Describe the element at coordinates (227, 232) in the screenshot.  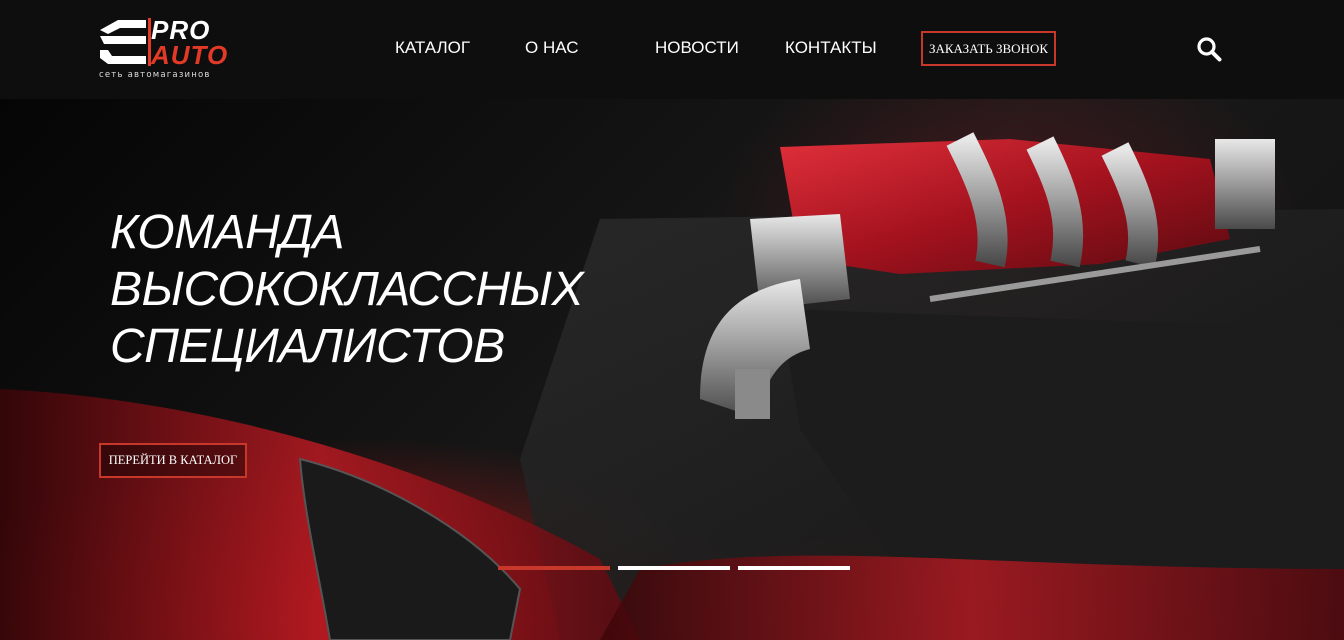
I see `headline-line: КОМАНДА` at that location.